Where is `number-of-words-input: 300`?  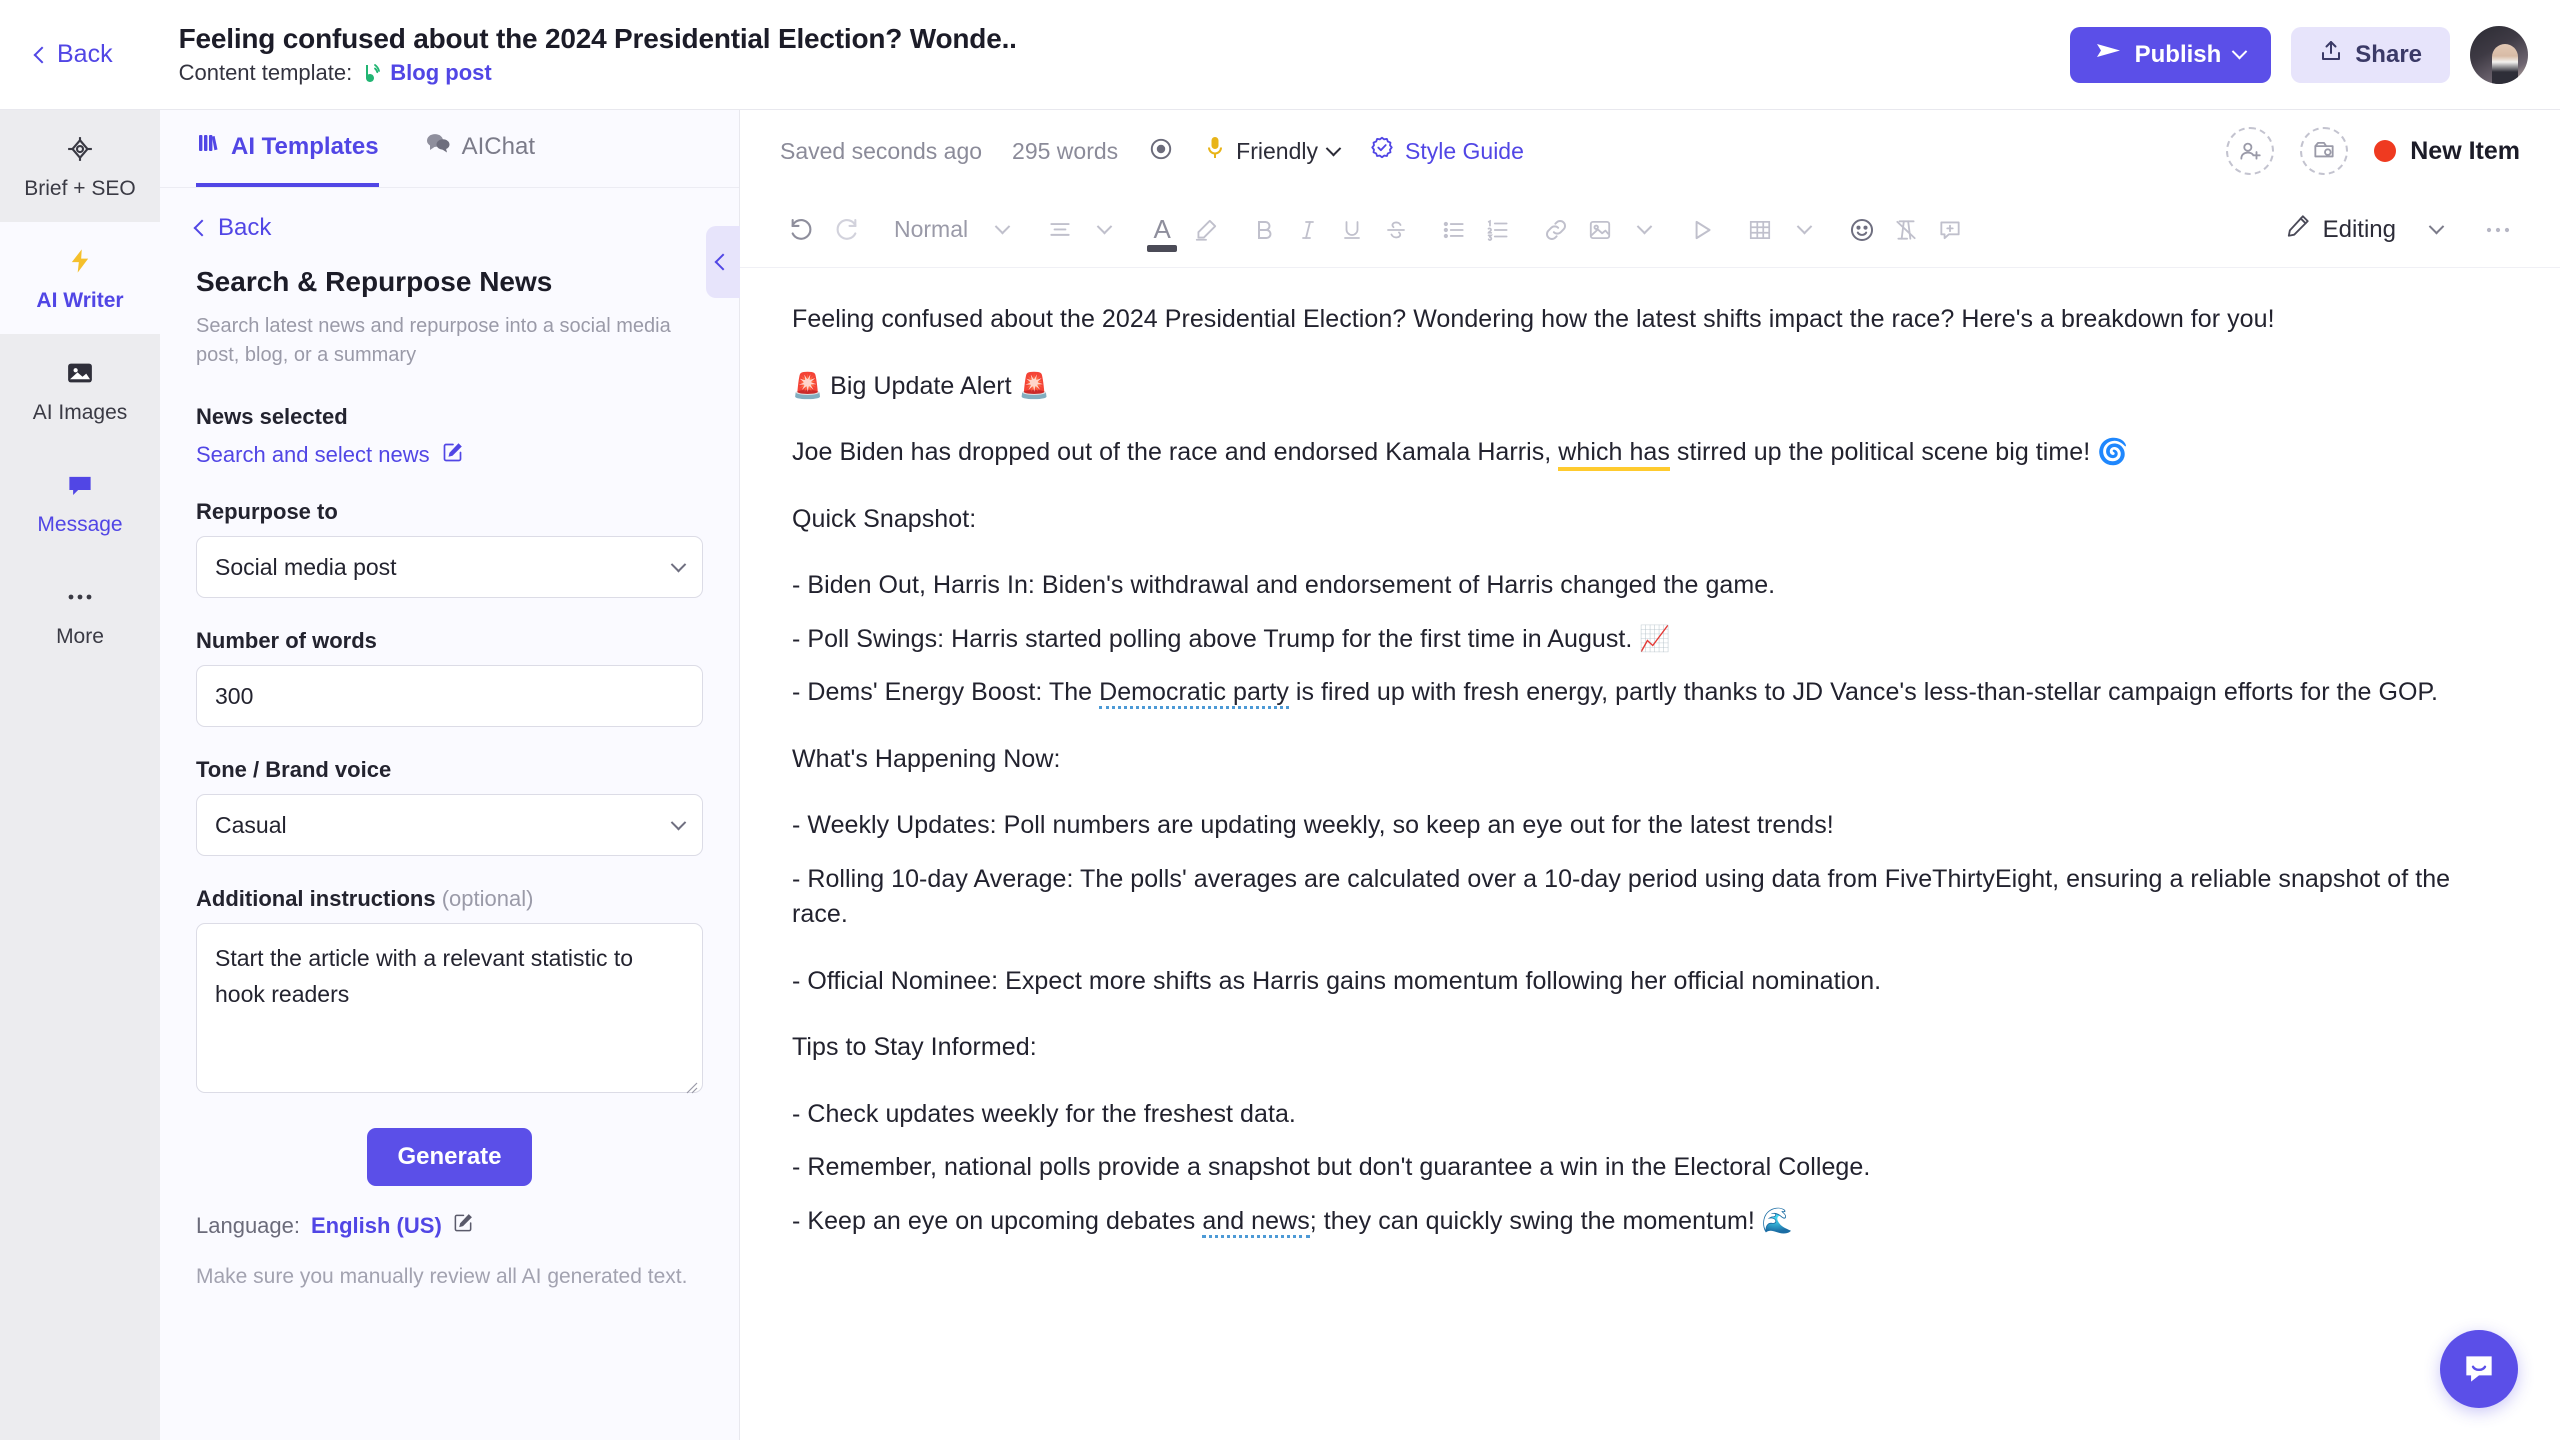 number-of-words-input: 300 is located at coordinates (449, 696).